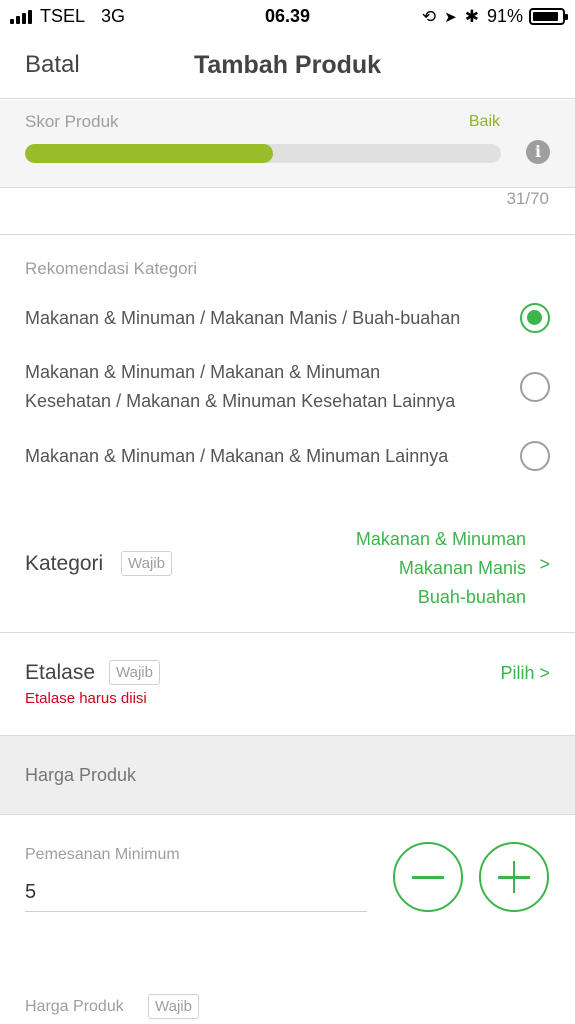  Describe the element at coordinates (471, 16) in the screenshot. I see `bluetooth-icon: ✱` at that location.